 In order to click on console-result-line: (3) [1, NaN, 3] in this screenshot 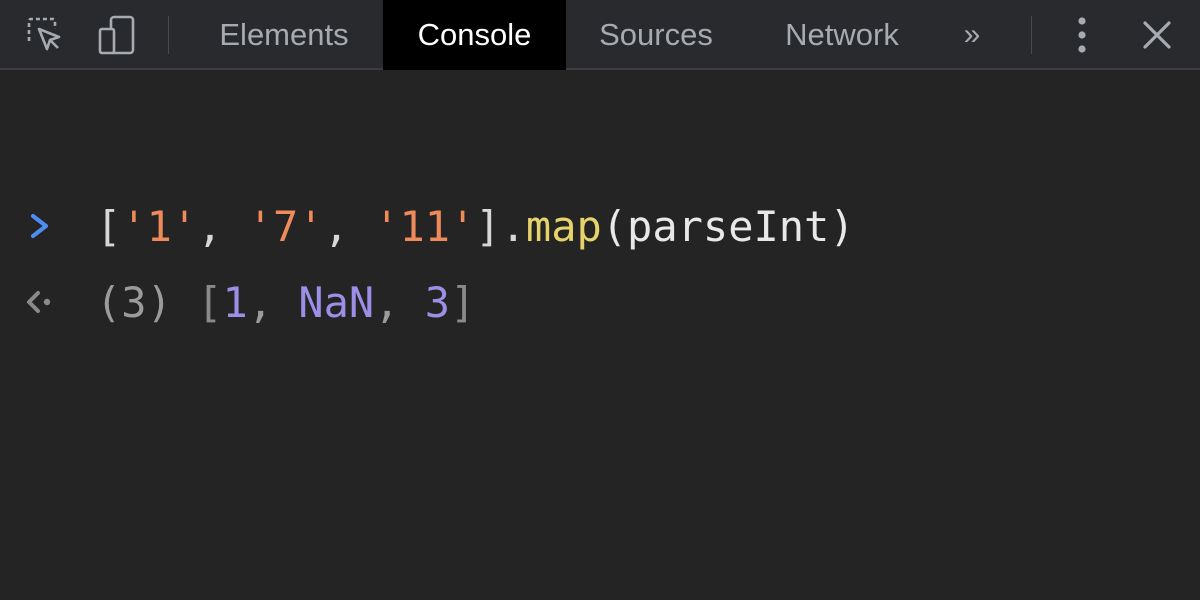, I will do `click(600, 302)`.